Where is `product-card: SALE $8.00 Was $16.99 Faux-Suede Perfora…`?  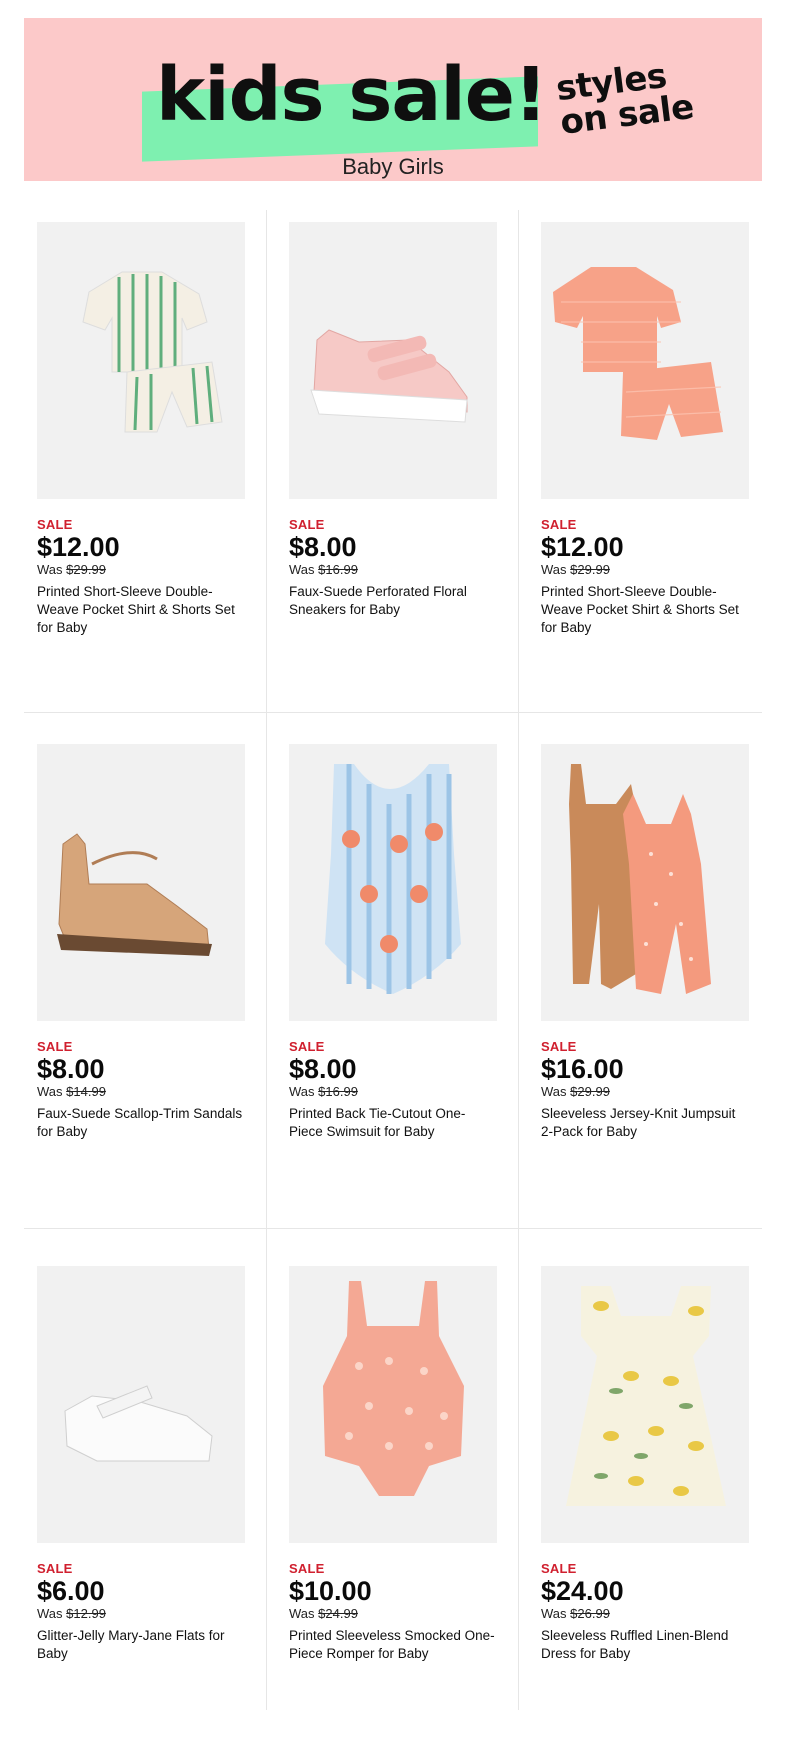
product-card: SALE $8.00 Was $16.99 Faux-Suede Perfora… is located at coordinates (394, 420).